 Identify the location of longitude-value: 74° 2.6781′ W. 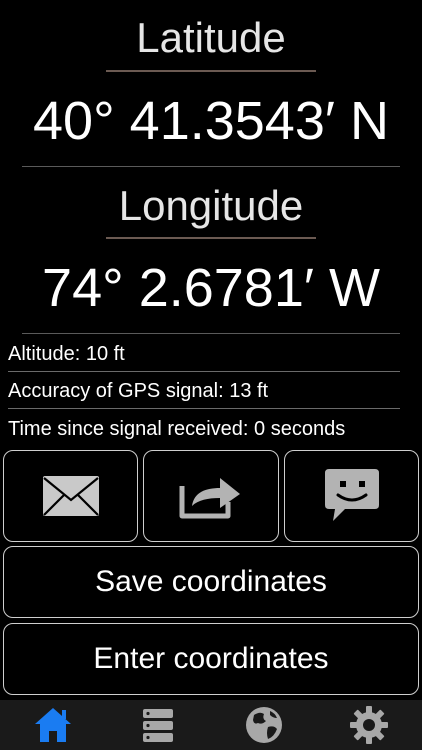
(211, 288).